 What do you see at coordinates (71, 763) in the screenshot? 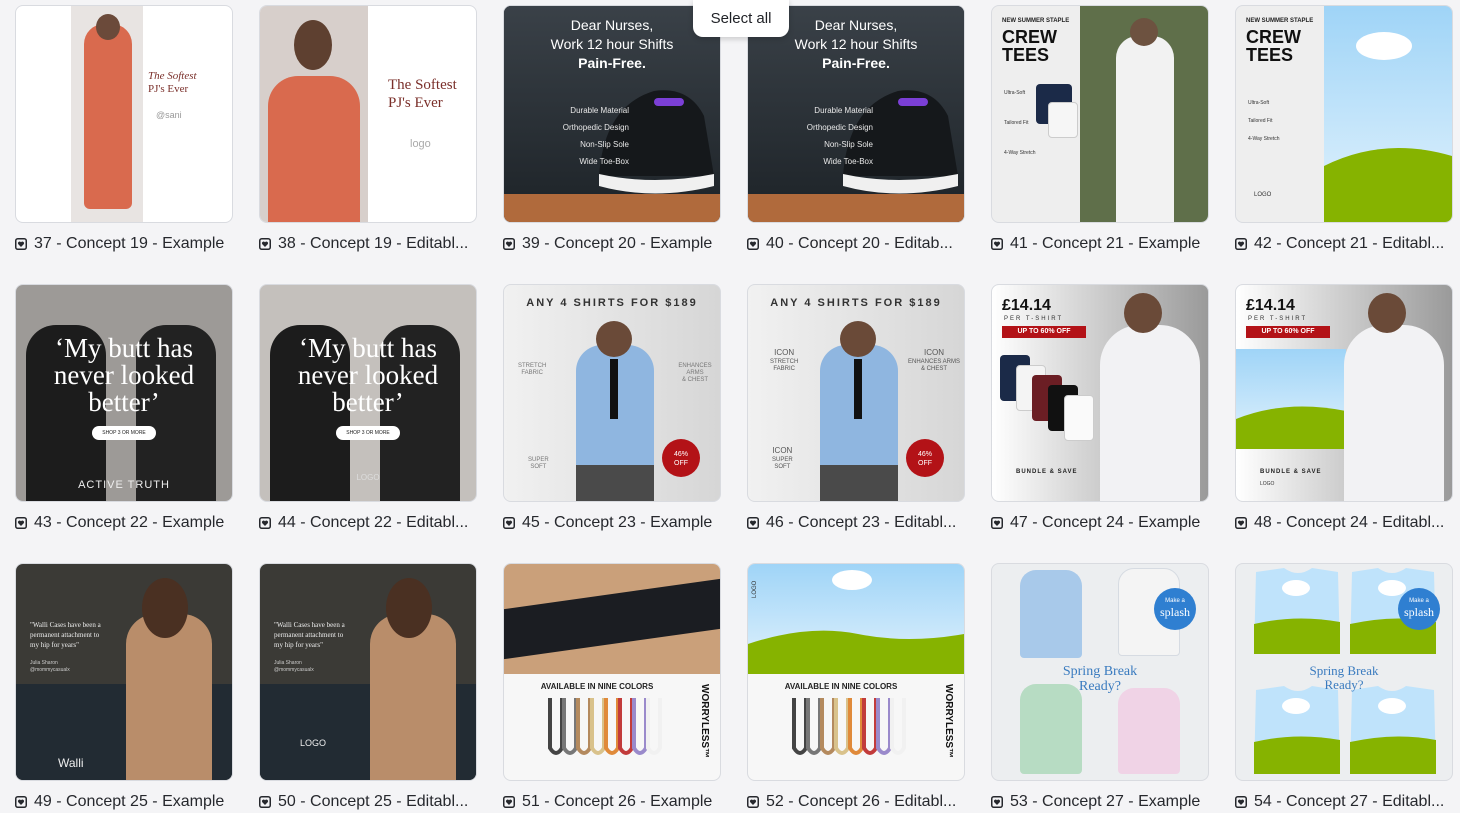
I see `brand-logo: Walli` at bounding box center [71, 763].